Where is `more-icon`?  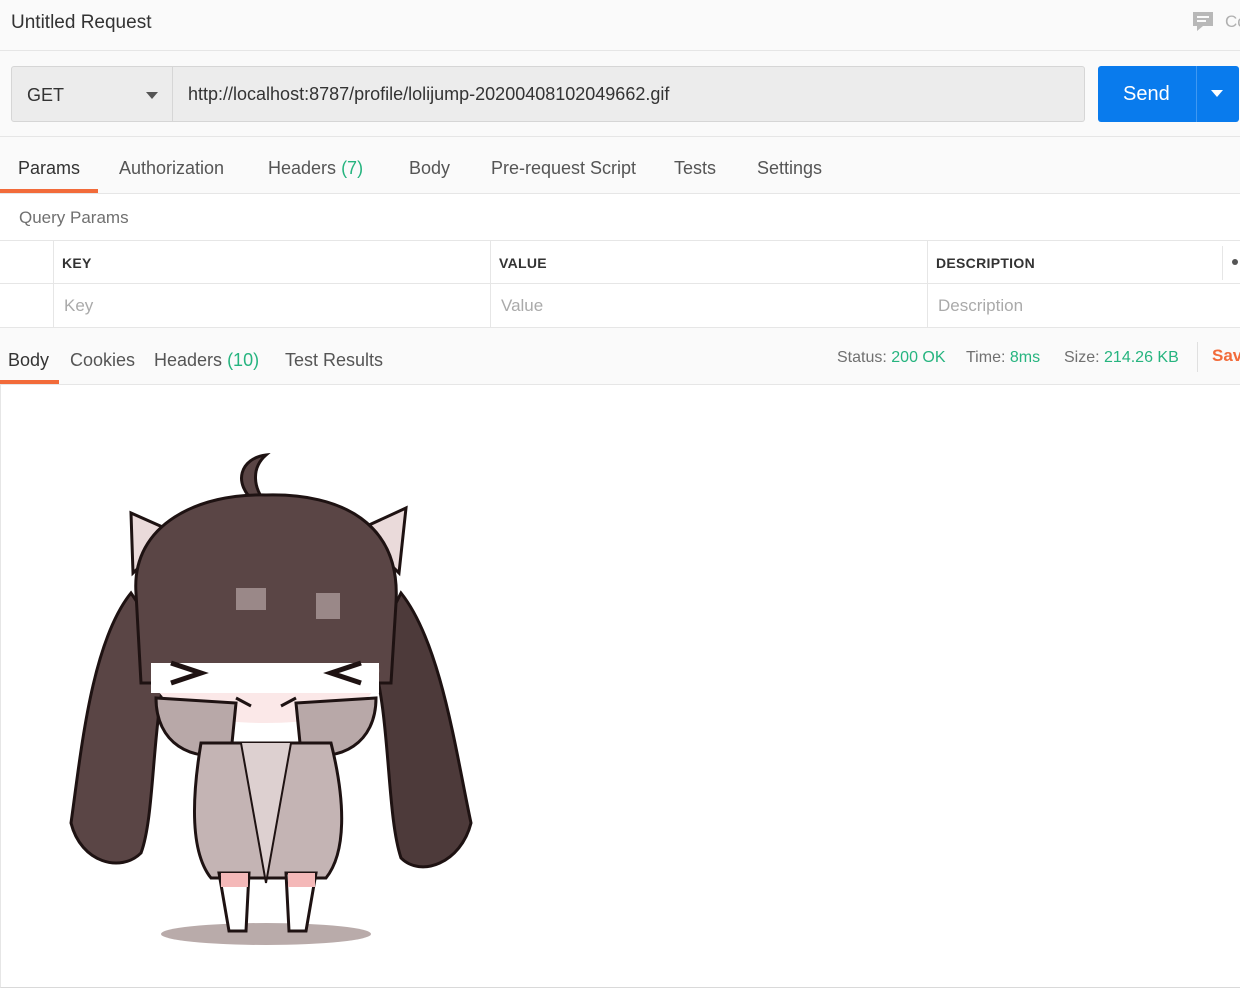 more-icon is located at coordinates (1235, 262).